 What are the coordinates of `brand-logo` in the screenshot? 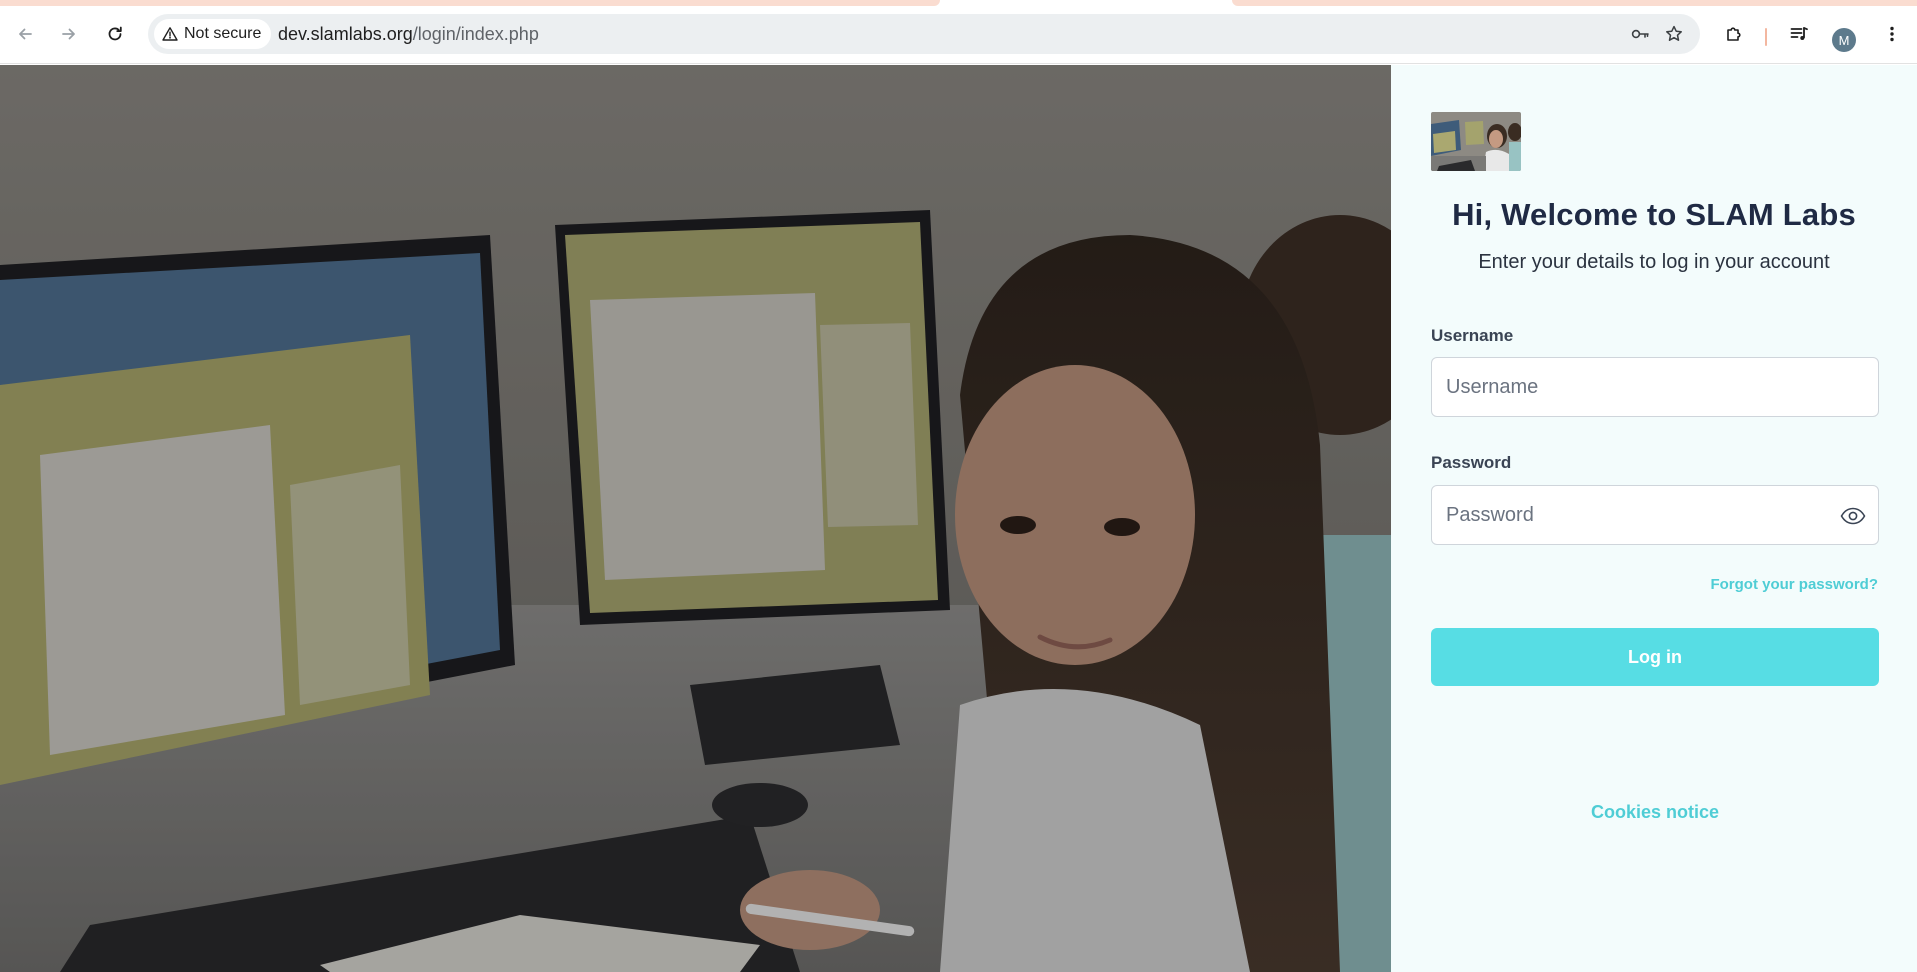 It's located at (1476, 141).